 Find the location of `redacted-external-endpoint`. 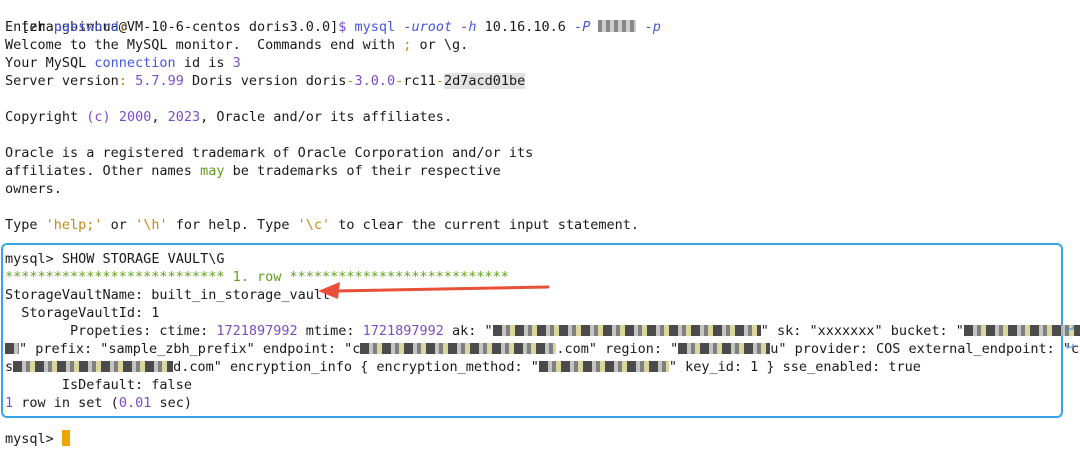

redacted-external-endpoint is located at coordinates (93, 366).